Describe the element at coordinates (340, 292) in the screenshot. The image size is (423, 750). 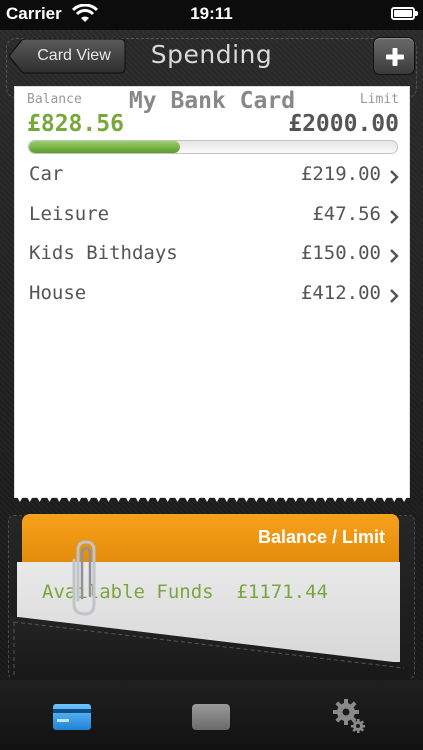
I see `category-amount: £412.00` at that location.